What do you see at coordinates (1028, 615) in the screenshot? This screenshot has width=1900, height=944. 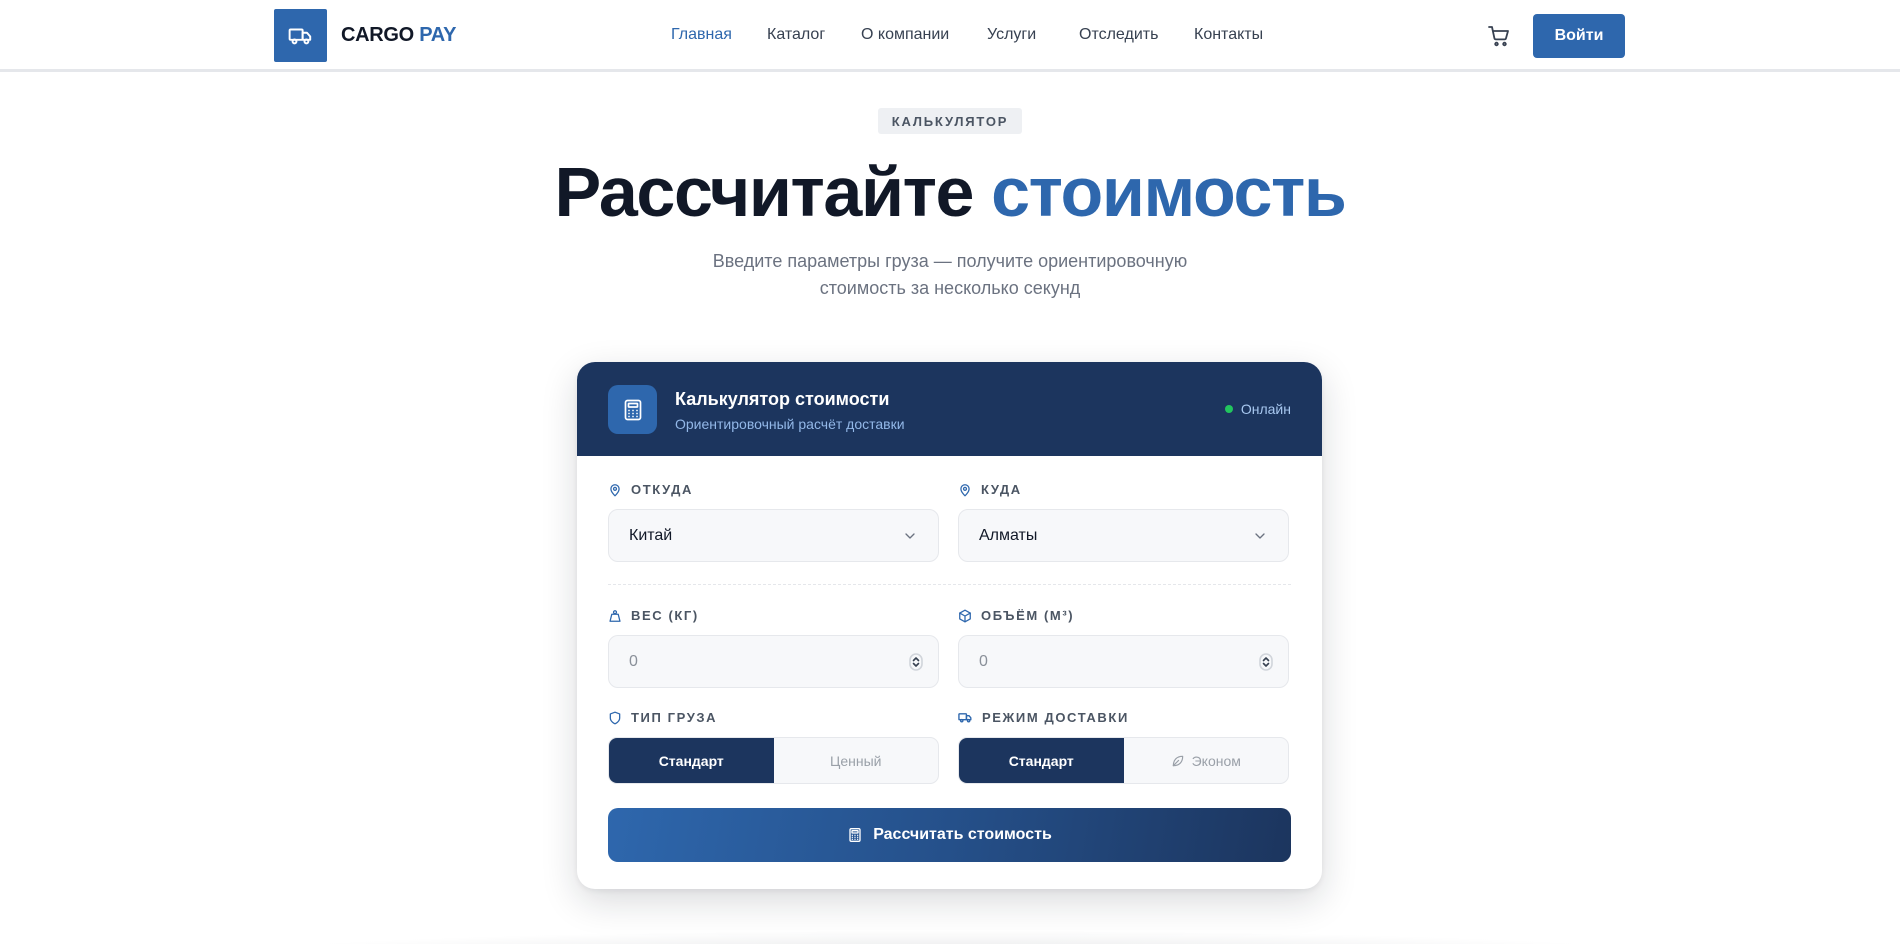 I see `volume-label-text: ОБЪЁМ (М³)` at bounding box center [1028, 615].